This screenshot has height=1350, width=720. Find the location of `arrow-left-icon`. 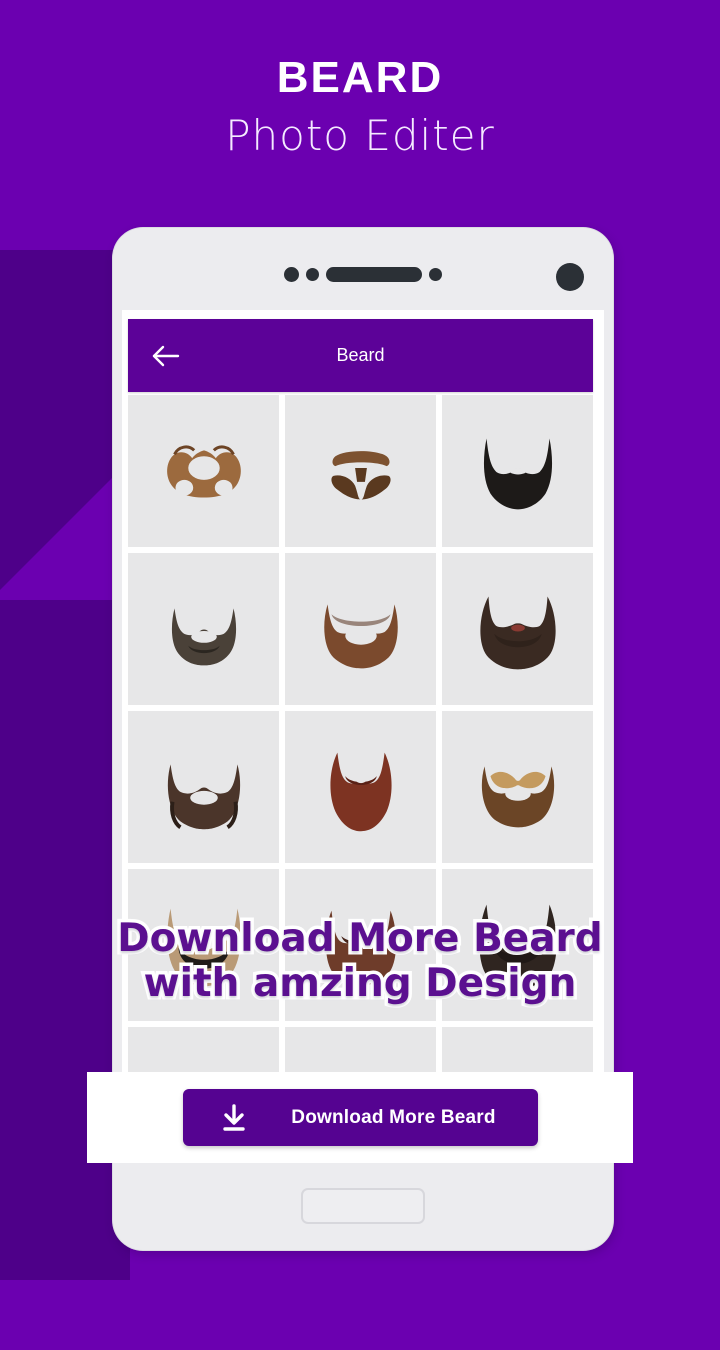

arrow-left-icon is located at coordinates (166, 355).